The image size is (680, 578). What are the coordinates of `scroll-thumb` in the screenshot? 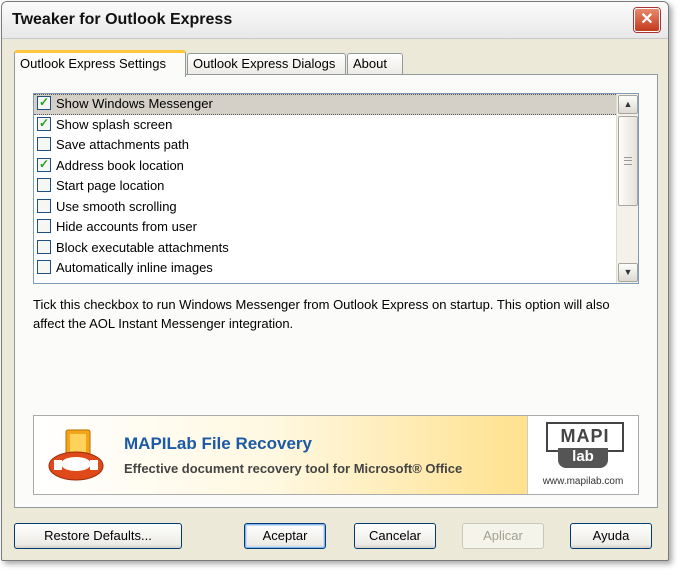 It's located at (628, 161).